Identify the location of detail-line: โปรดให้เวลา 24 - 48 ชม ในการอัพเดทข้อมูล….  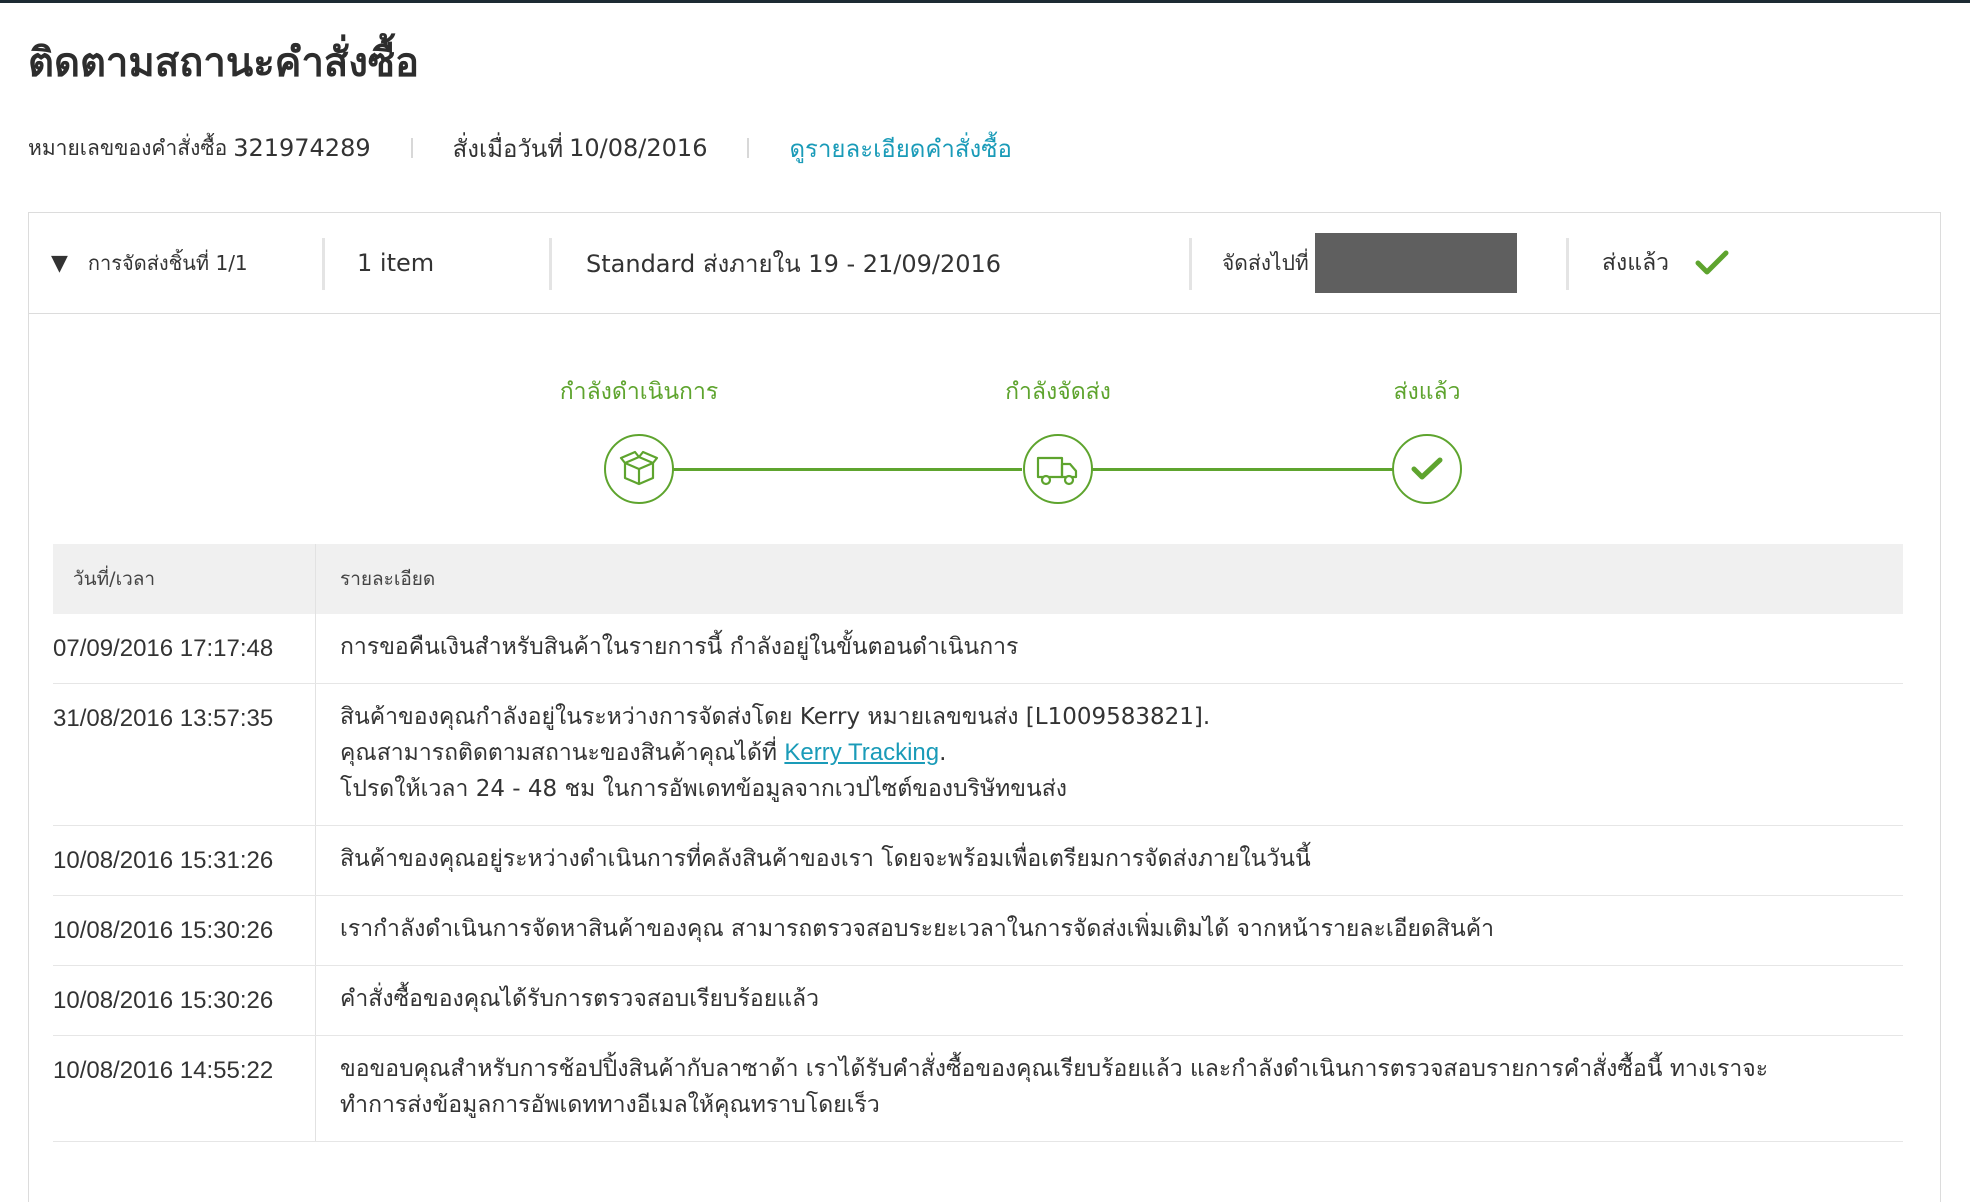
(704, 789).